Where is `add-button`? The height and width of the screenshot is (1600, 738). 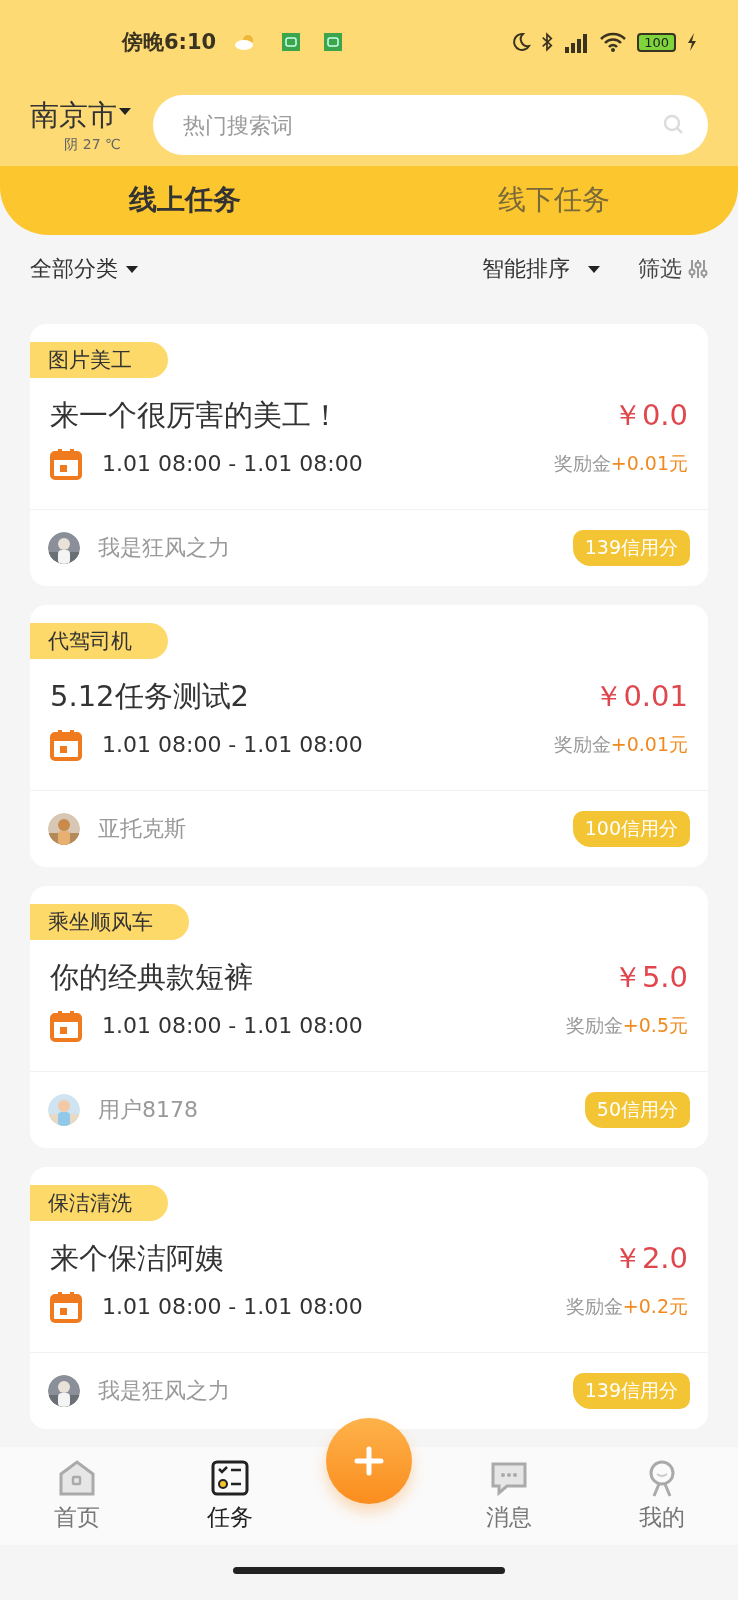 add-button is located at coordinates (369, 1460).